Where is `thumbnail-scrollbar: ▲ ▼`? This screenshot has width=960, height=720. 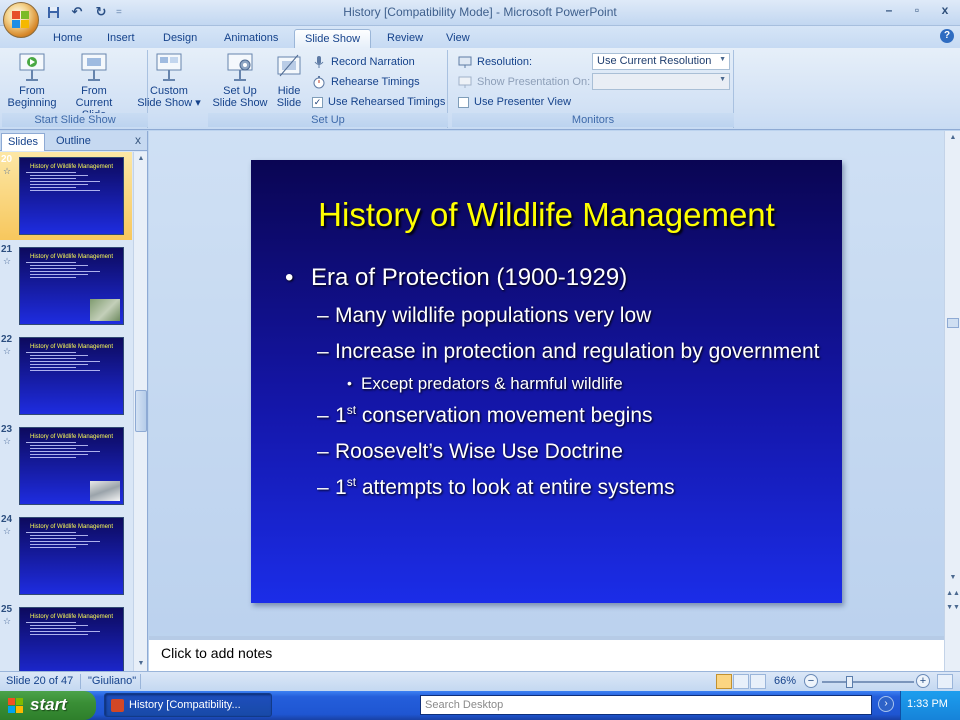 thumbnail-scrollbar: ▲ ▼ is located at coordinates (140, 411).